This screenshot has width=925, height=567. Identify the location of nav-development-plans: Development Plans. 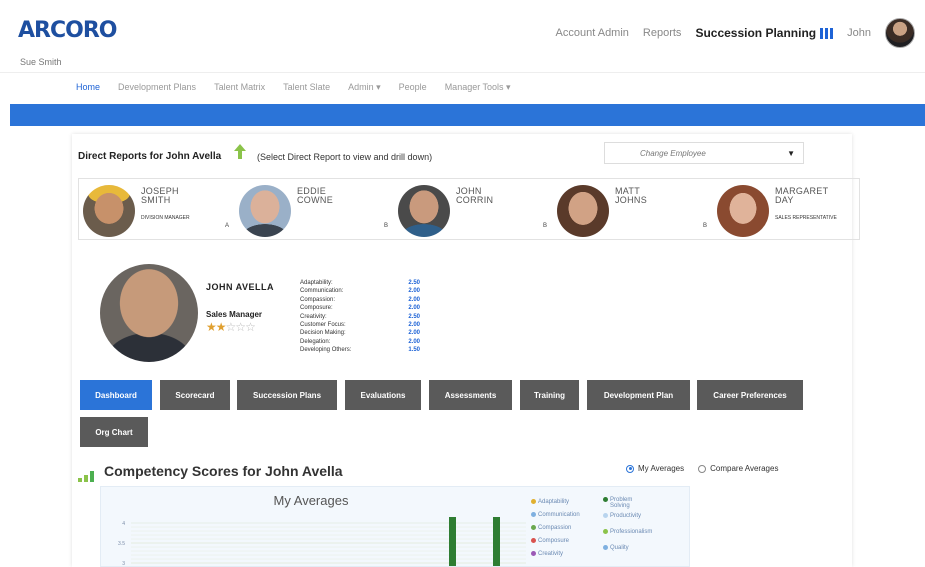
(157, 87).